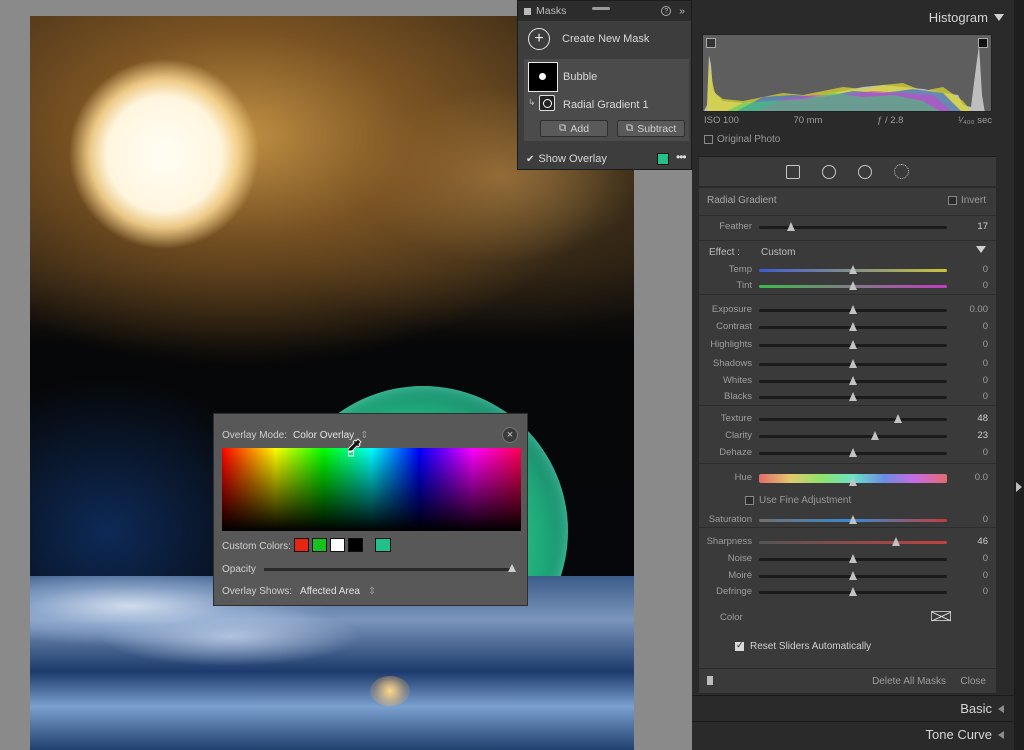  What do you see at coordinates (853, 575) in the screenshot?
I see `moir-thumb` at bounding box center [853, 575].